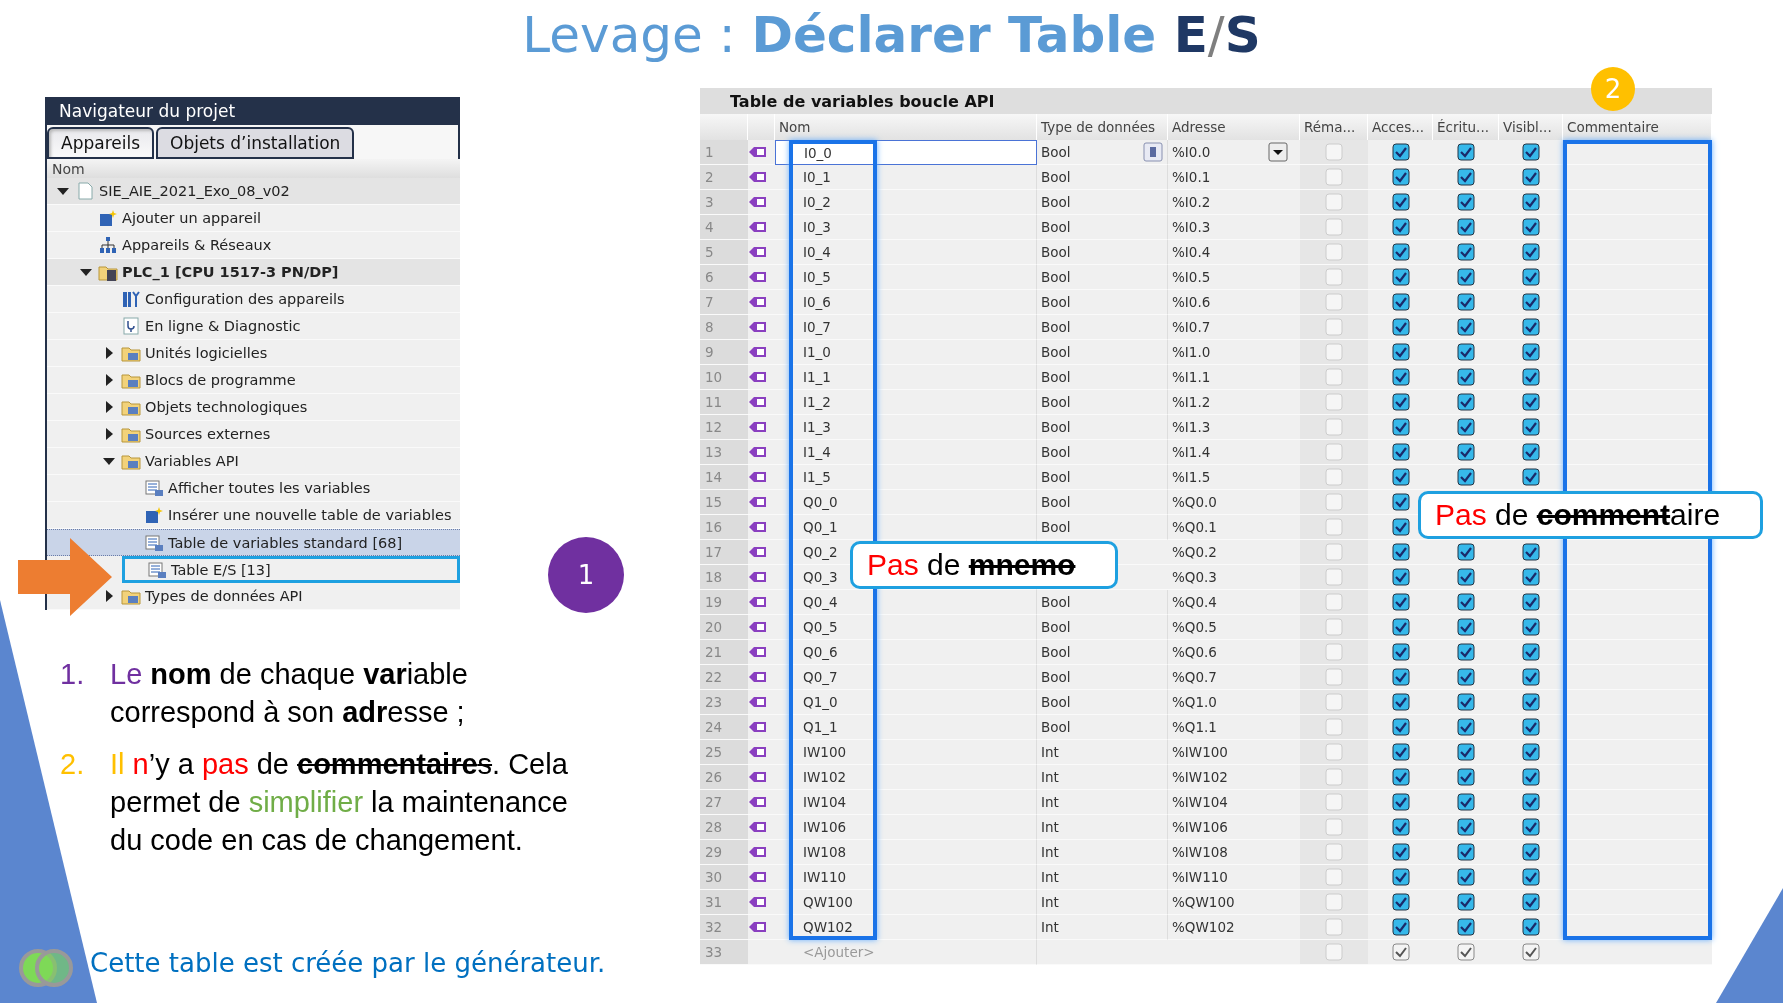  What do you see at coordinates (253, 380) in the screenshot?
I see `tree-item: Blocs de programme` at bounding box center [253, 380].